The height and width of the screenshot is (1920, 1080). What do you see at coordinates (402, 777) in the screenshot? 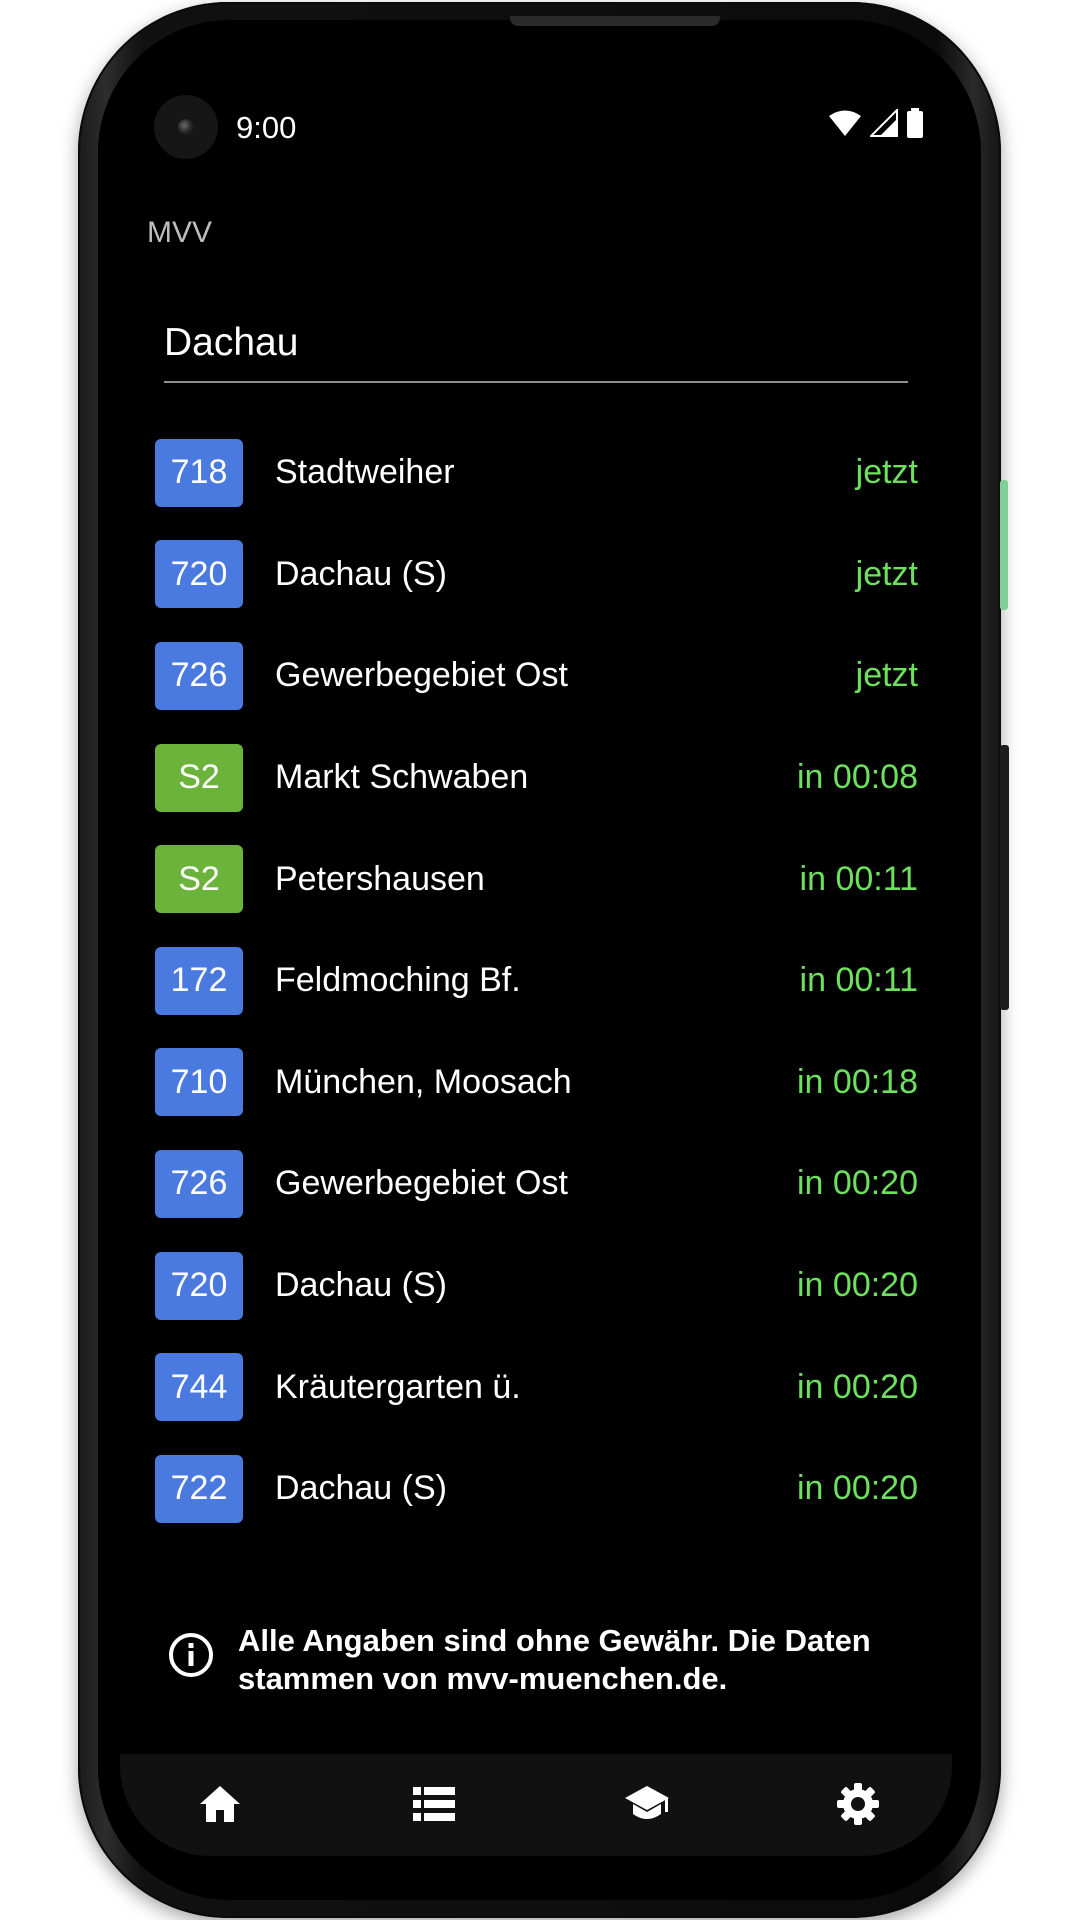
I see `destination-label: Markt Schwaben` at bounding box center [402, 777].